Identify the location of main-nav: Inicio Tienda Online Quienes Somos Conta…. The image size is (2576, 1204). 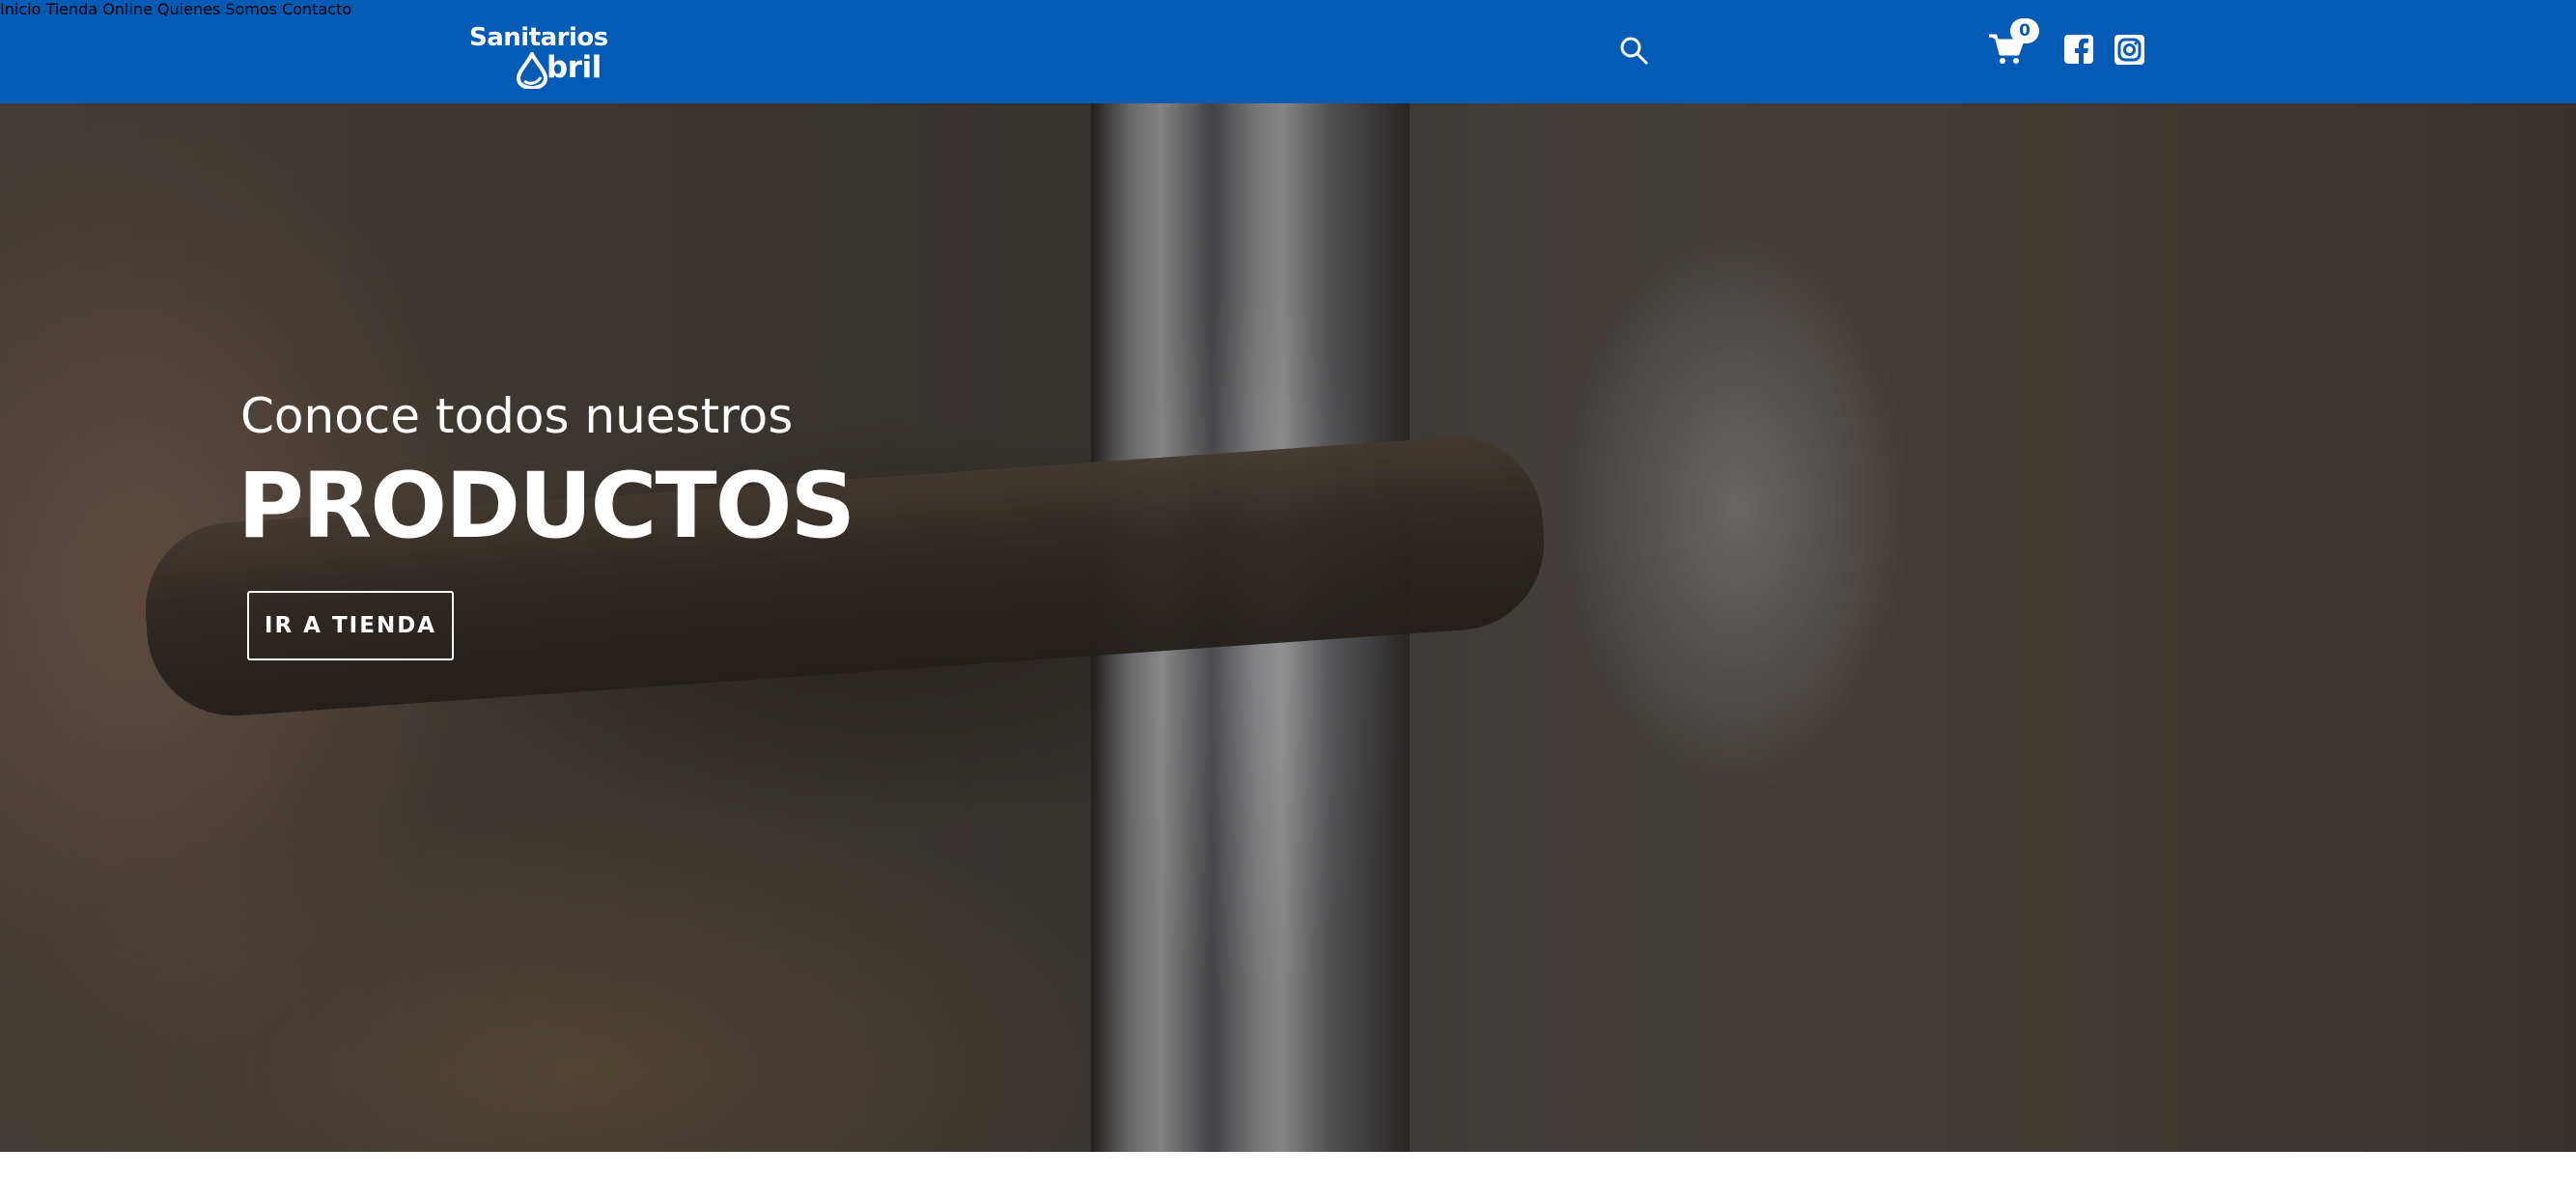
(1288, 9).